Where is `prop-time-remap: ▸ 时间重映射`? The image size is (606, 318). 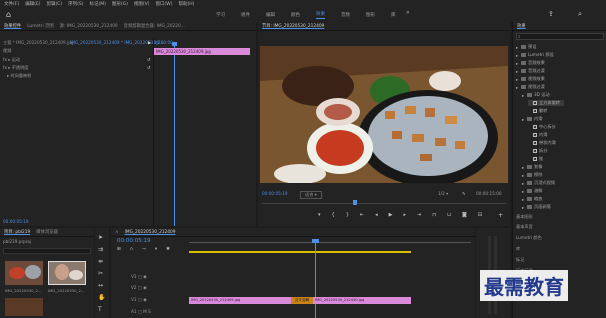
prop-time-remap: ▸ 时间重映射 is located at coordinates (17, 76).